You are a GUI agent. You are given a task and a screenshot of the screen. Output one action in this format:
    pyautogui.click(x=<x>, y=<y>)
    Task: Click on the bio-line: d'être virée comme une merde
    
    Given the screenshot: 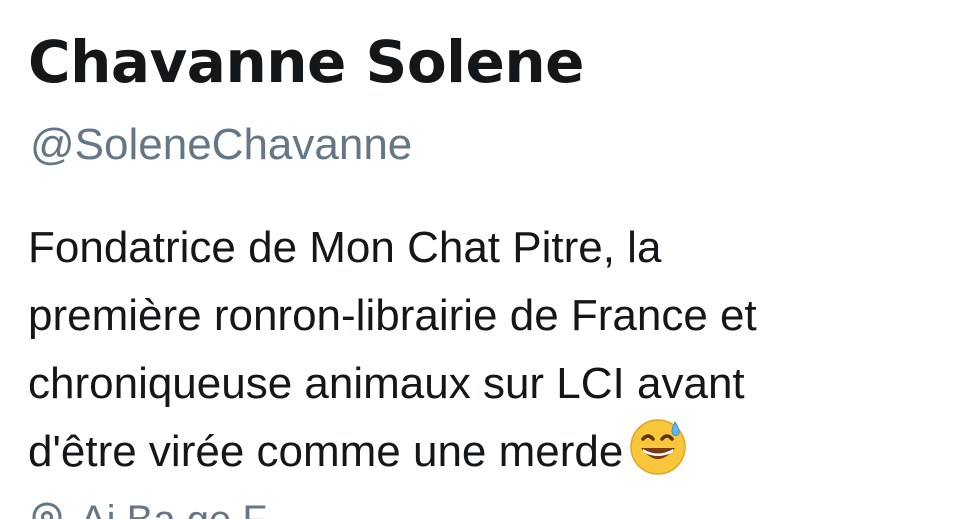 What is the action you would take?
    pyautogui.click(x=326, y=451)
    